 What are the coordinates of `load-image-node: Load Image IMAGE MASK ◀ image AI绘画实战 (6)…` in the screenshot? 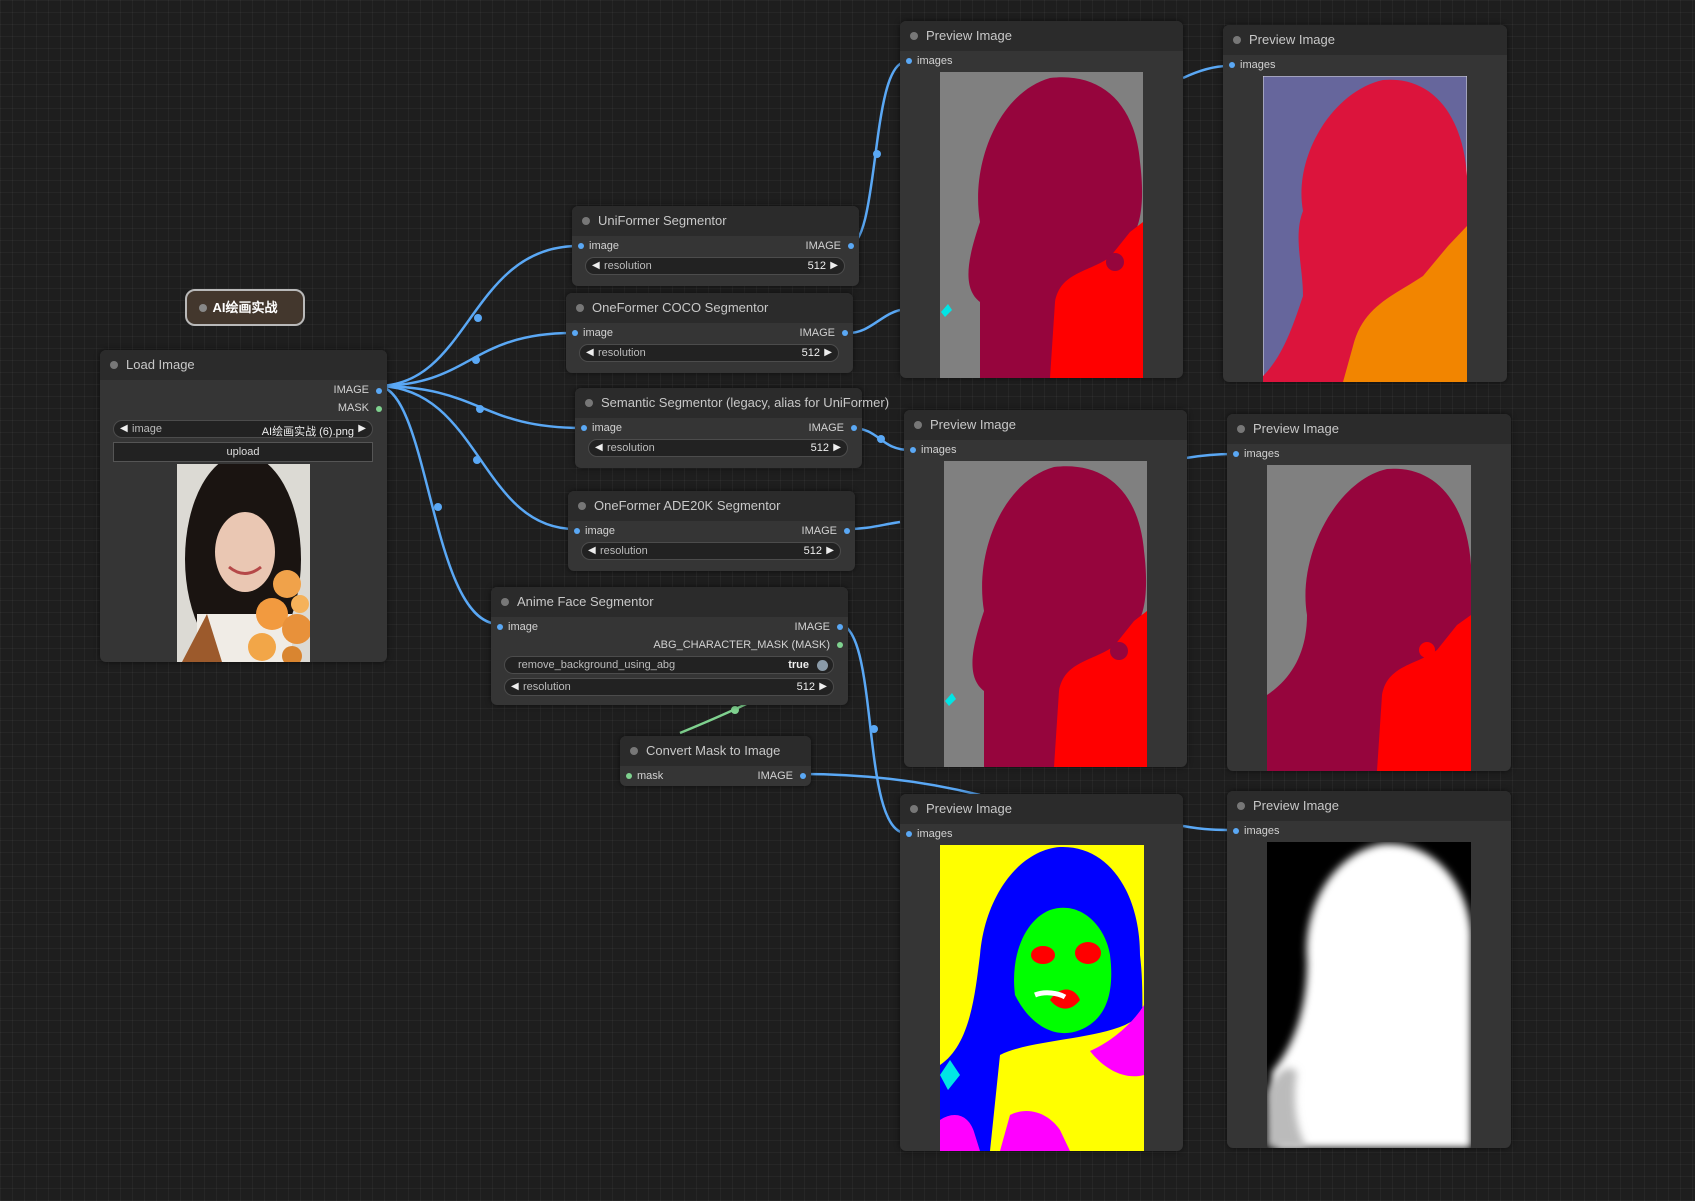 It's located at (243, 506).